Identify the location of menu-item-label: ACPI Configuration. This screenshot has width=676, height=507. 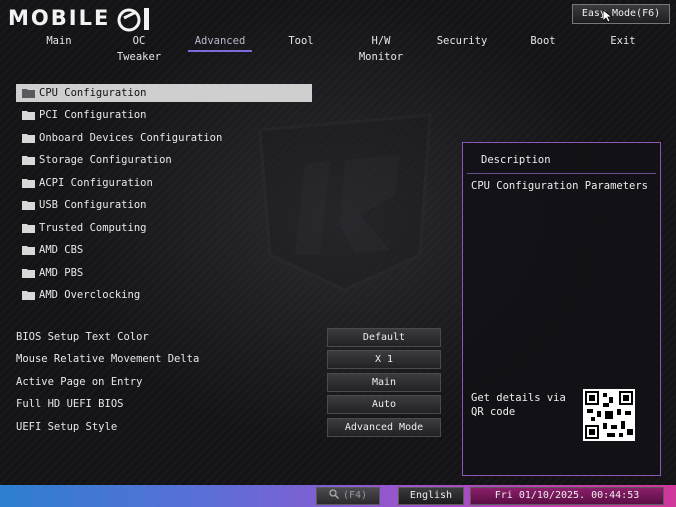
(96, 183).